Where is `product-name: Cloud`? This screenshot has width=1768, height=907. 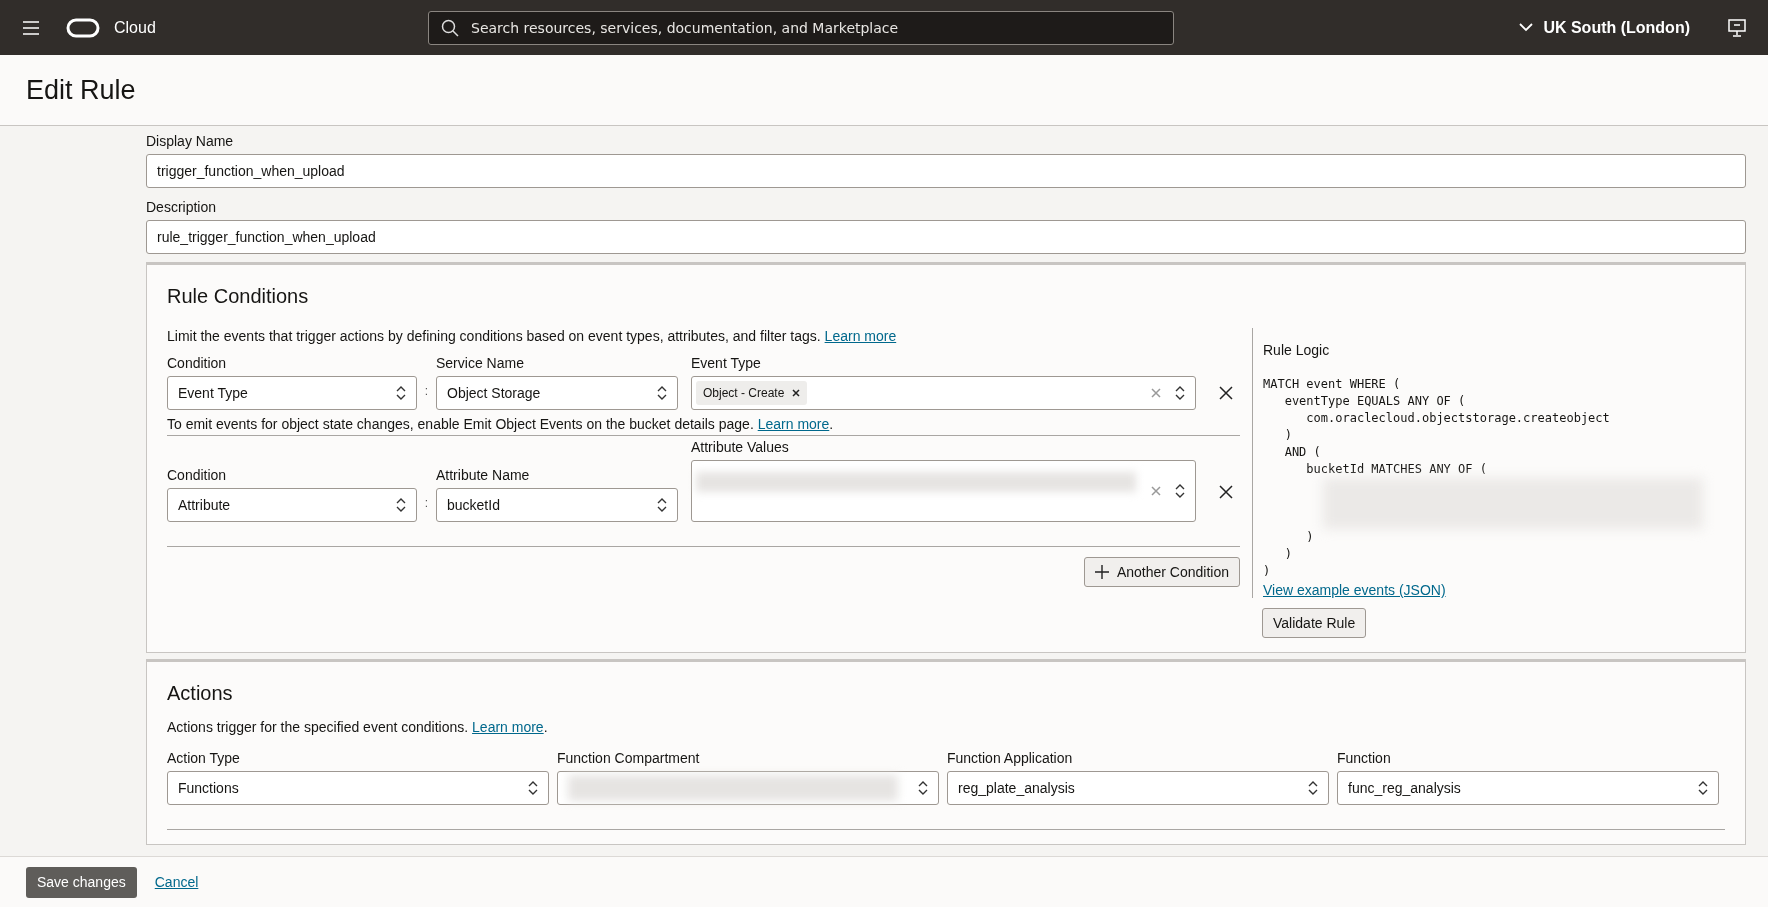
product-name: Cloud is located at coordinates (135, 27).